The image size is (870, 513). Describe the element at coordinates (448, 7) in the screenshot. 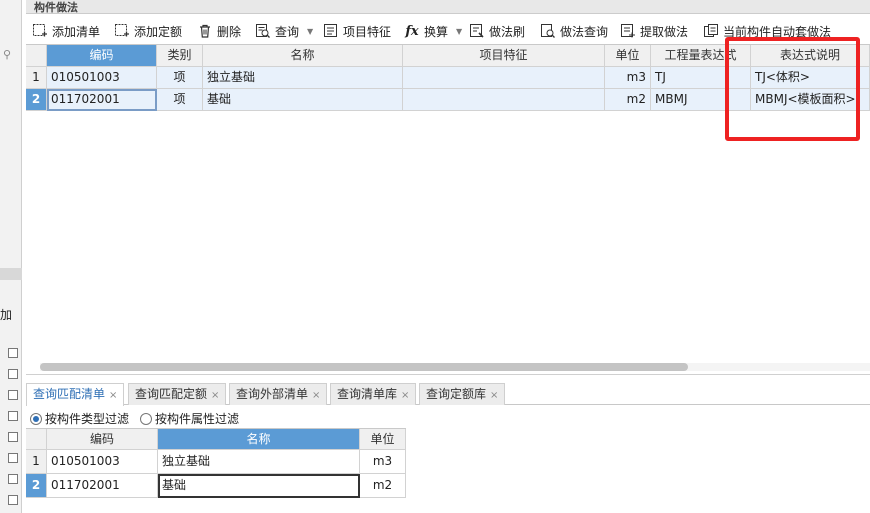

I see `panel-title-bar: 构件做法` at that location.